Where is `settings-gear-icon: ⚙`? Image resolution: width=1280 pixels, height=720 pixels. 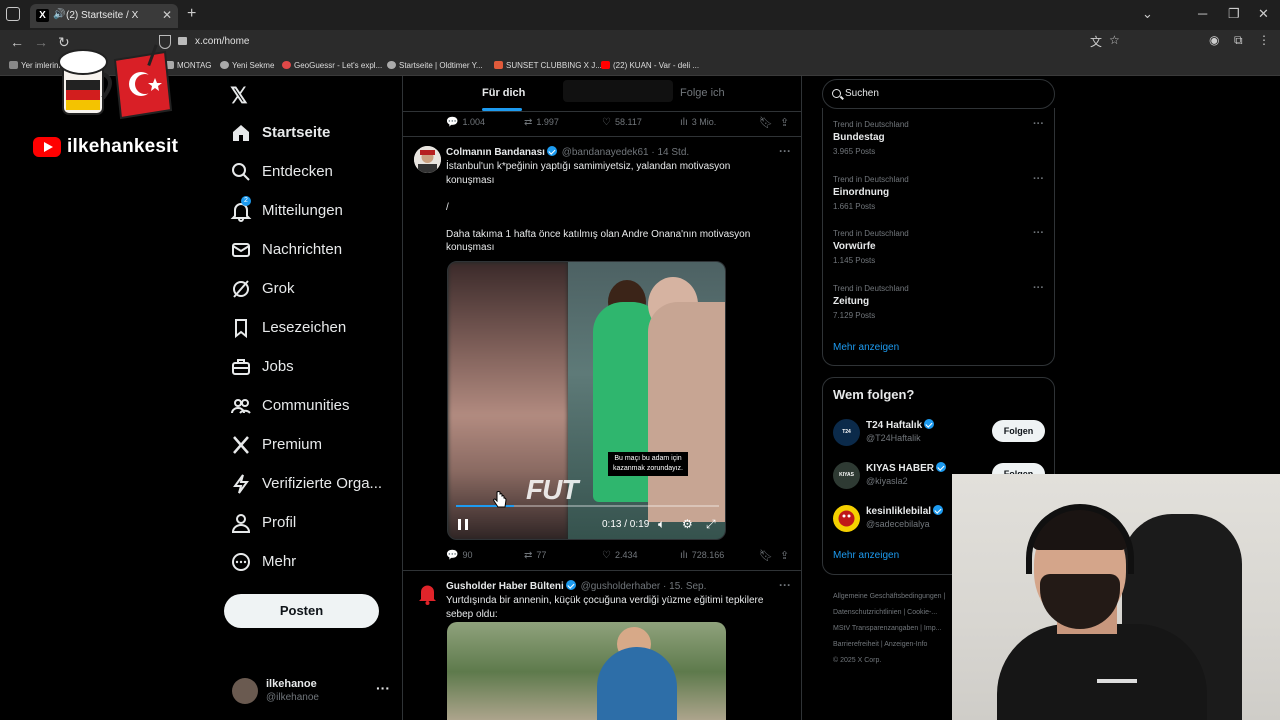
settings-gear-icon: ⚙ is located at coordinates (687, 524).